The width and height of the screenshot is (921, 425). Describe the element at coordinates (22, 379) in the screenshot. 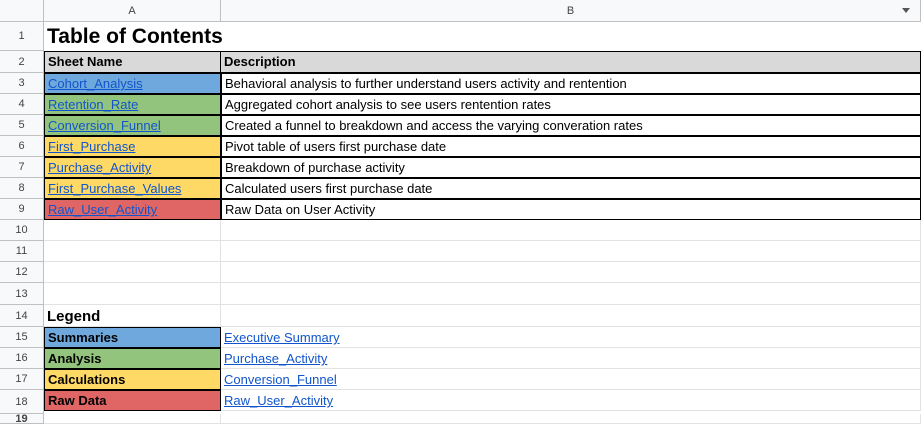

I see `row-header: 17` at that location.